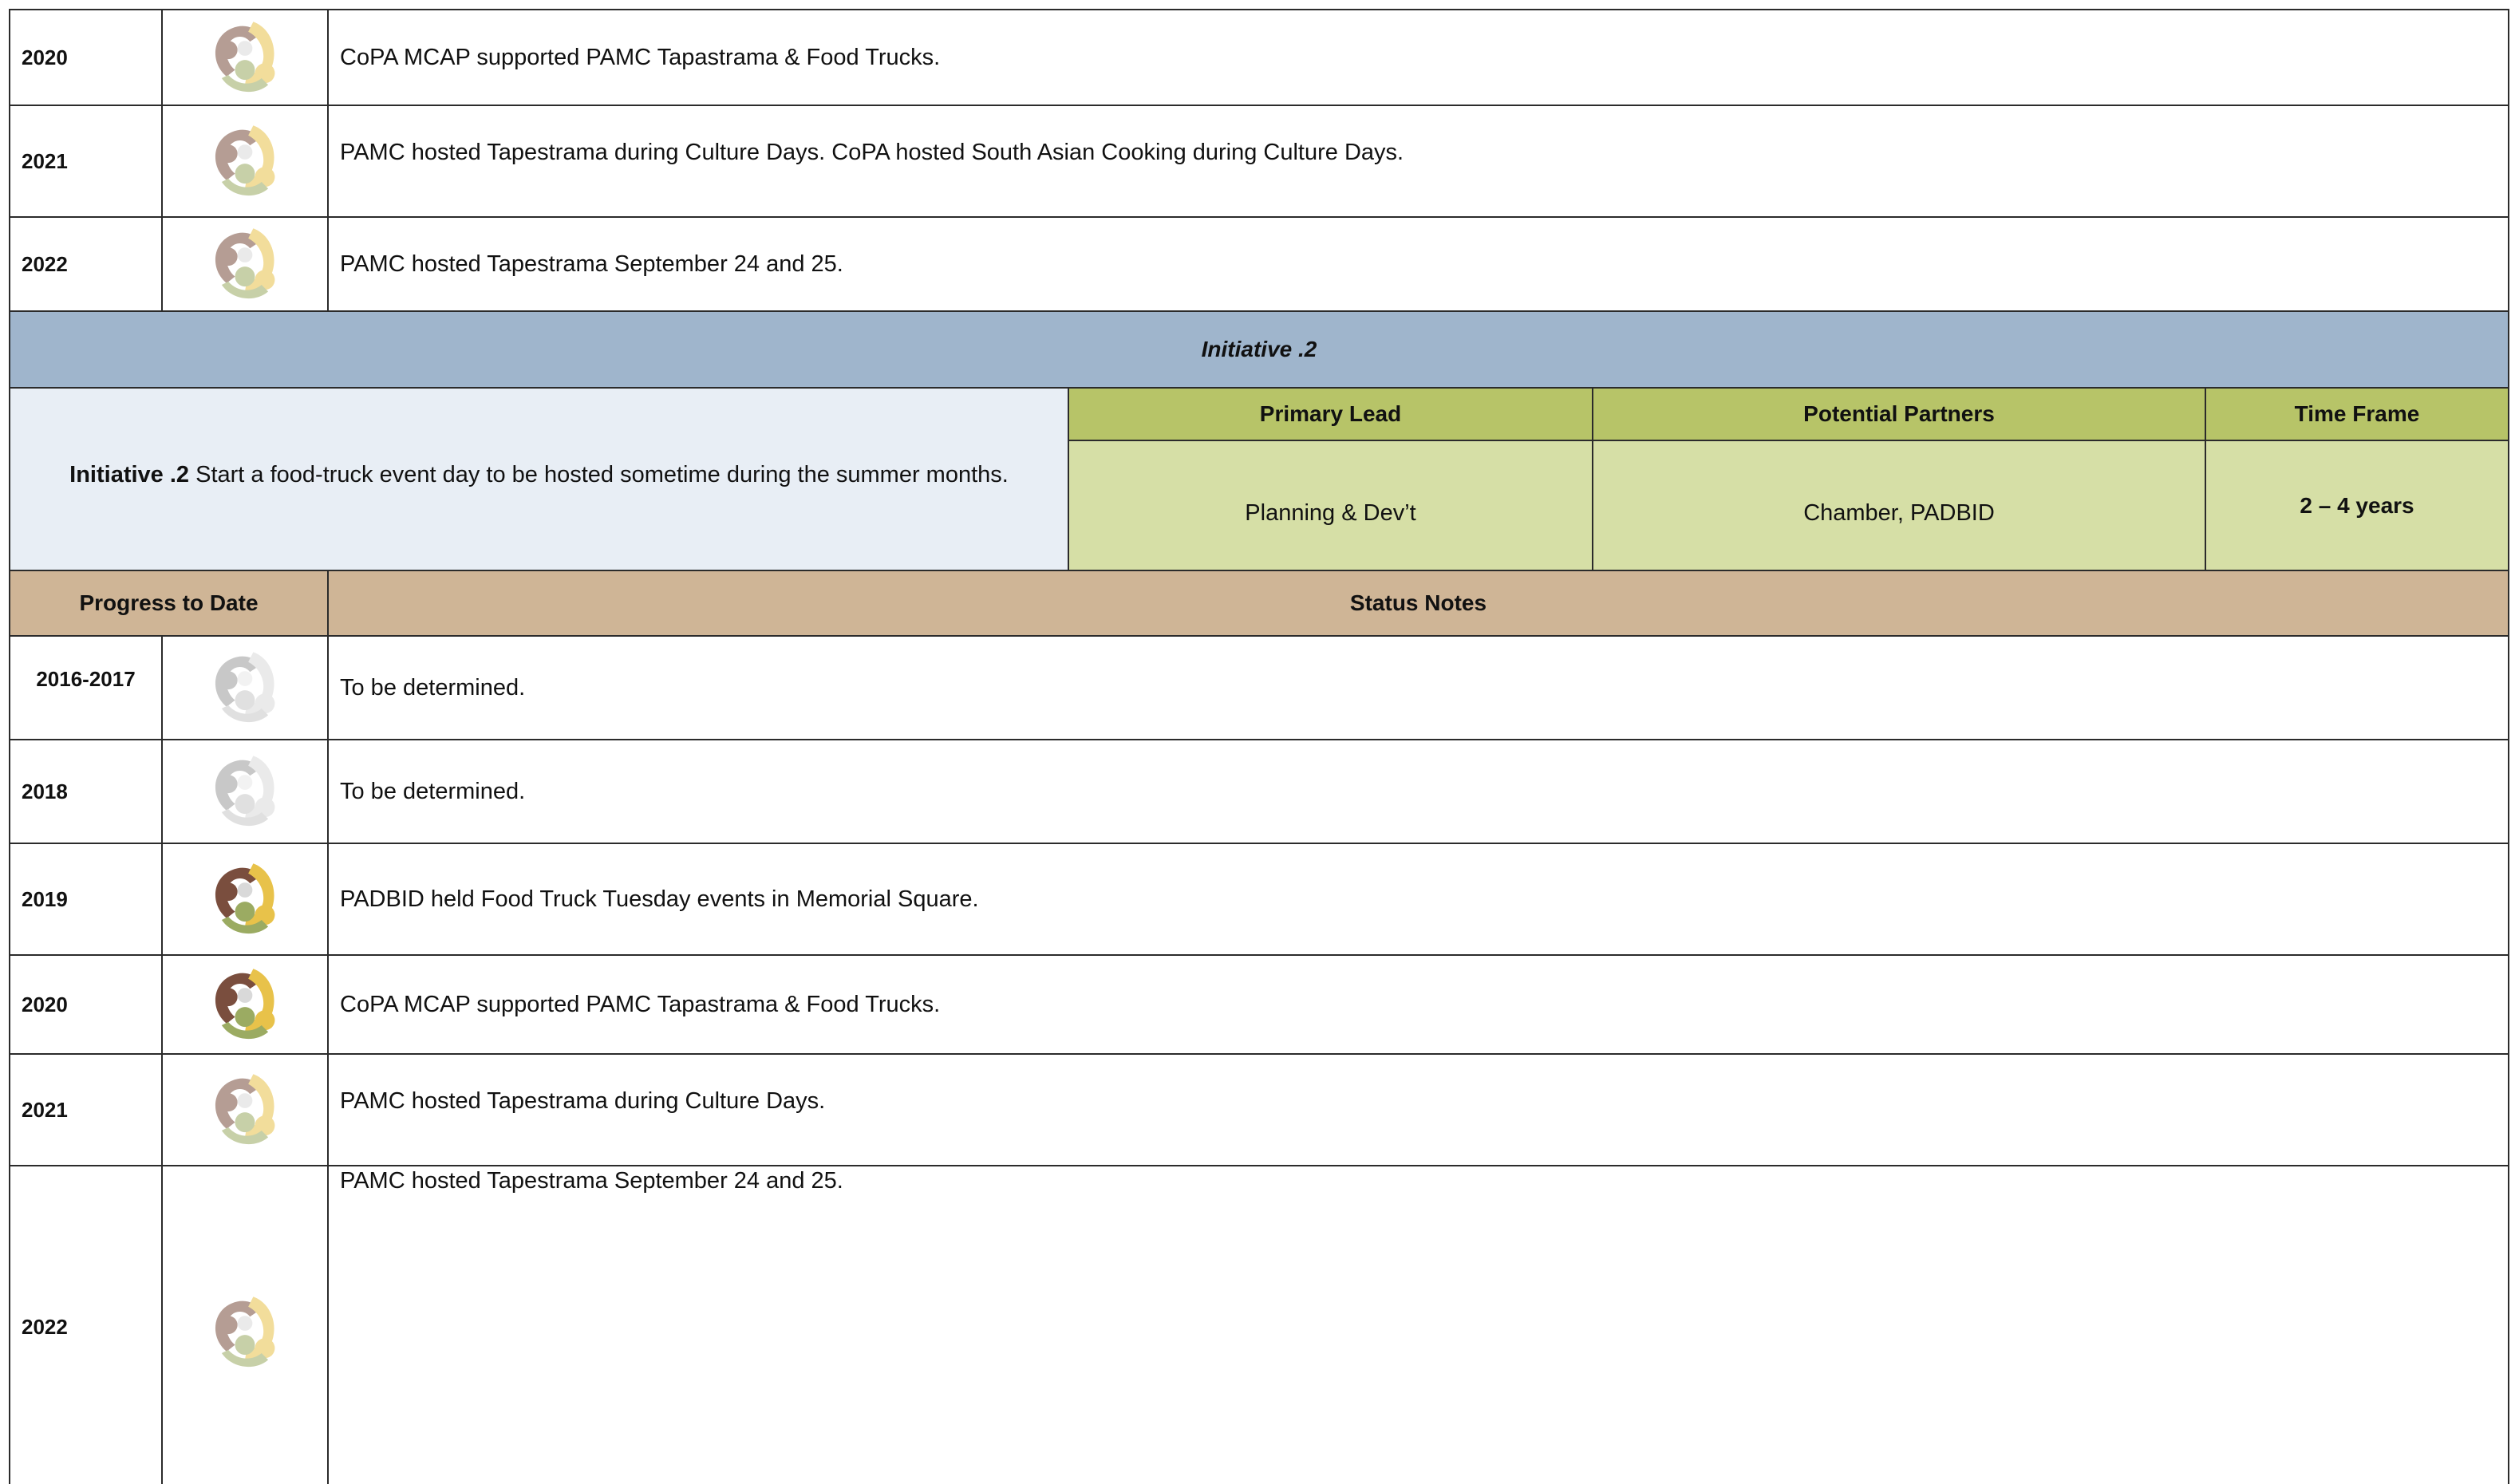 The width and height of the screenshot is (2515, 1484). I want to click on potential-partners-value: Chamber, PADBID, so click(1900, 505).